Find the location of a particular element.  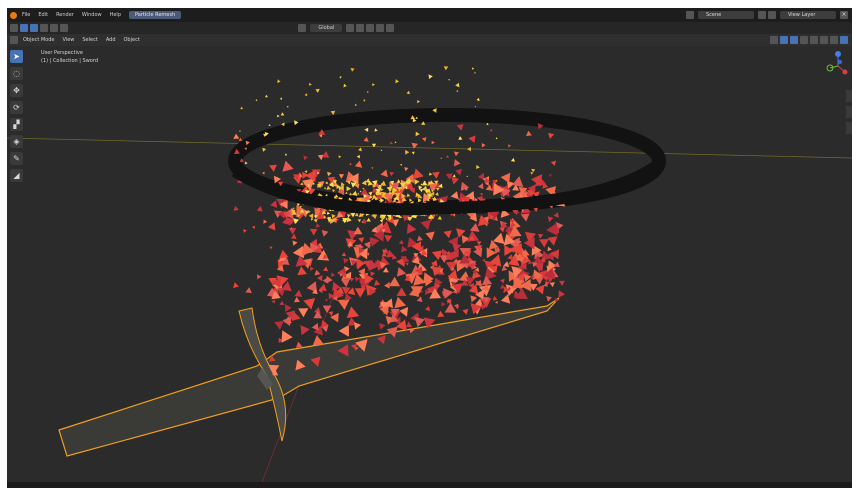

object-mode-icon is located at coordinates (14, 40).